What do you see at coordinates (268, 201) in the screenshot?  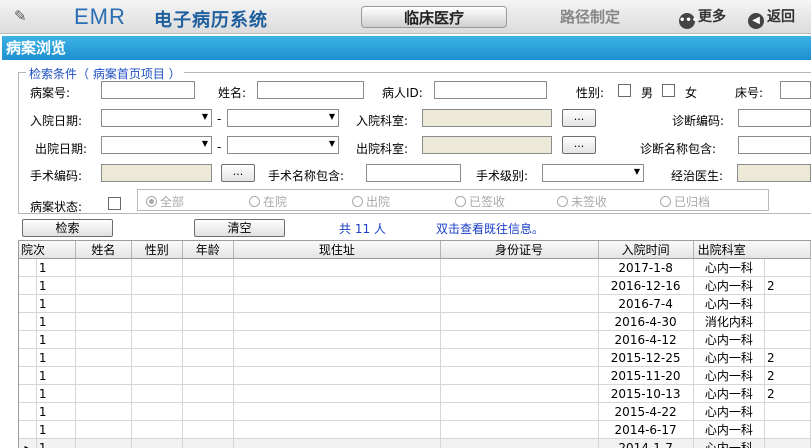 I see `status-radio-in-hospital: 在院` at bounding box center [268, 201].